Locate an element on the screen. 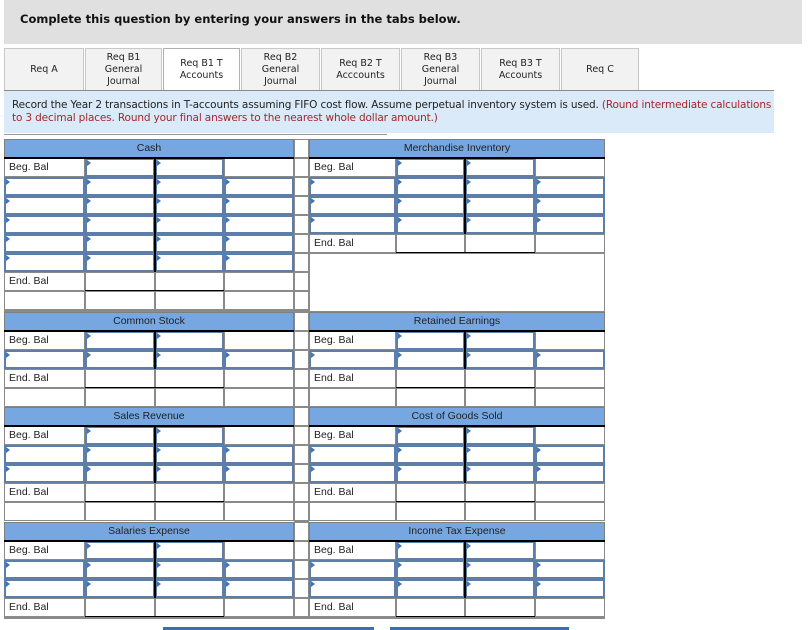 This screenshot has width=812, height=630. retained-earnings-entry-debit-input is located at coordinates (430, 359).